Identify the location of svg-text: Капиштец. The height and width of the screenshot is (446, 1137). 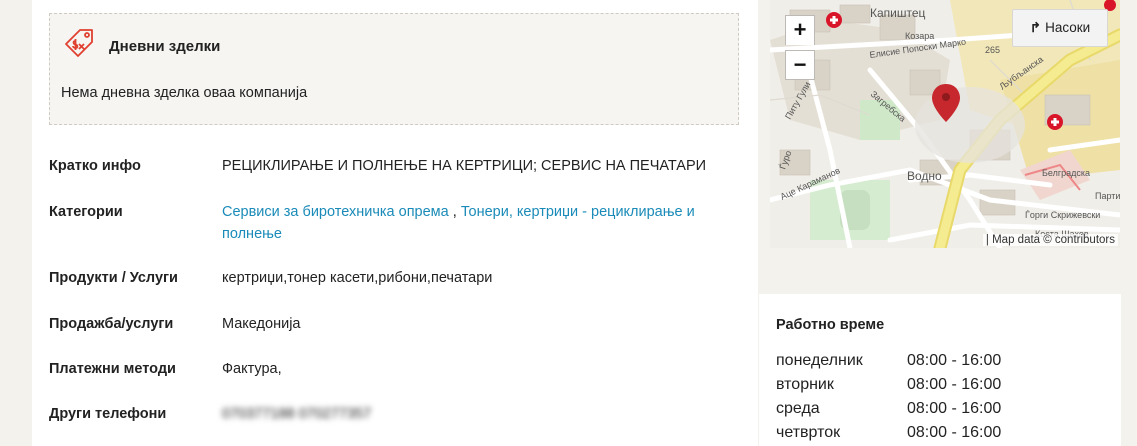
(898, 13).